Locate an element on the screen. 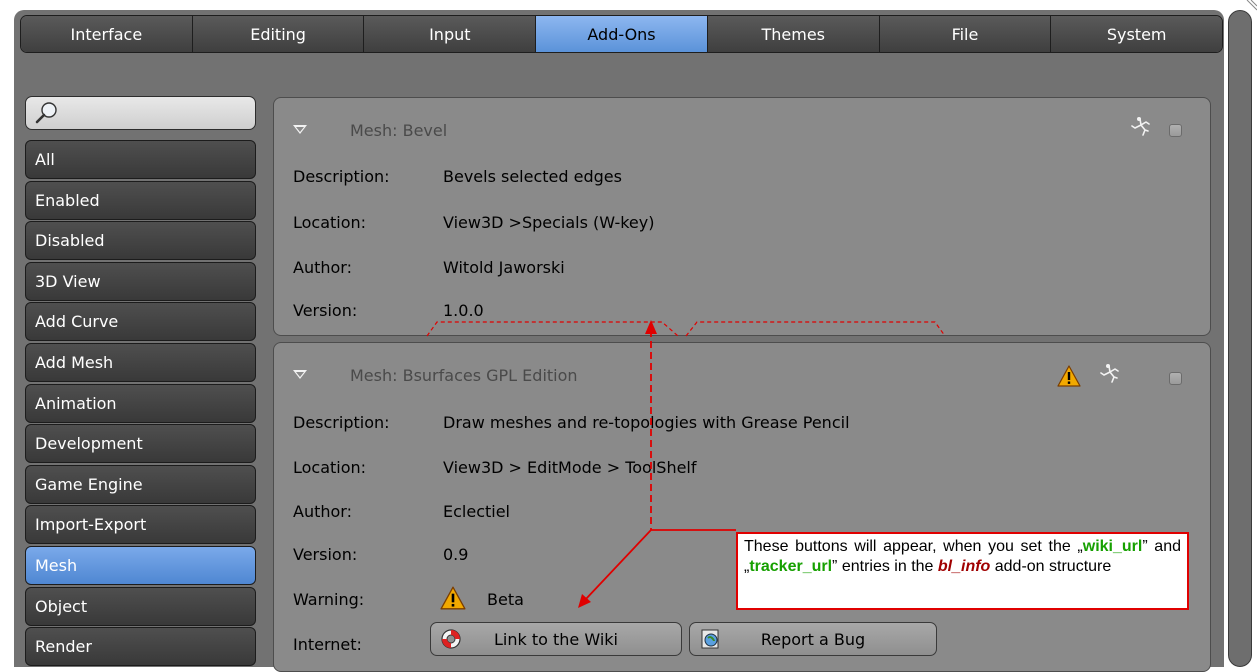  note-text: ” entries in the is located at coordinates (885, 566).